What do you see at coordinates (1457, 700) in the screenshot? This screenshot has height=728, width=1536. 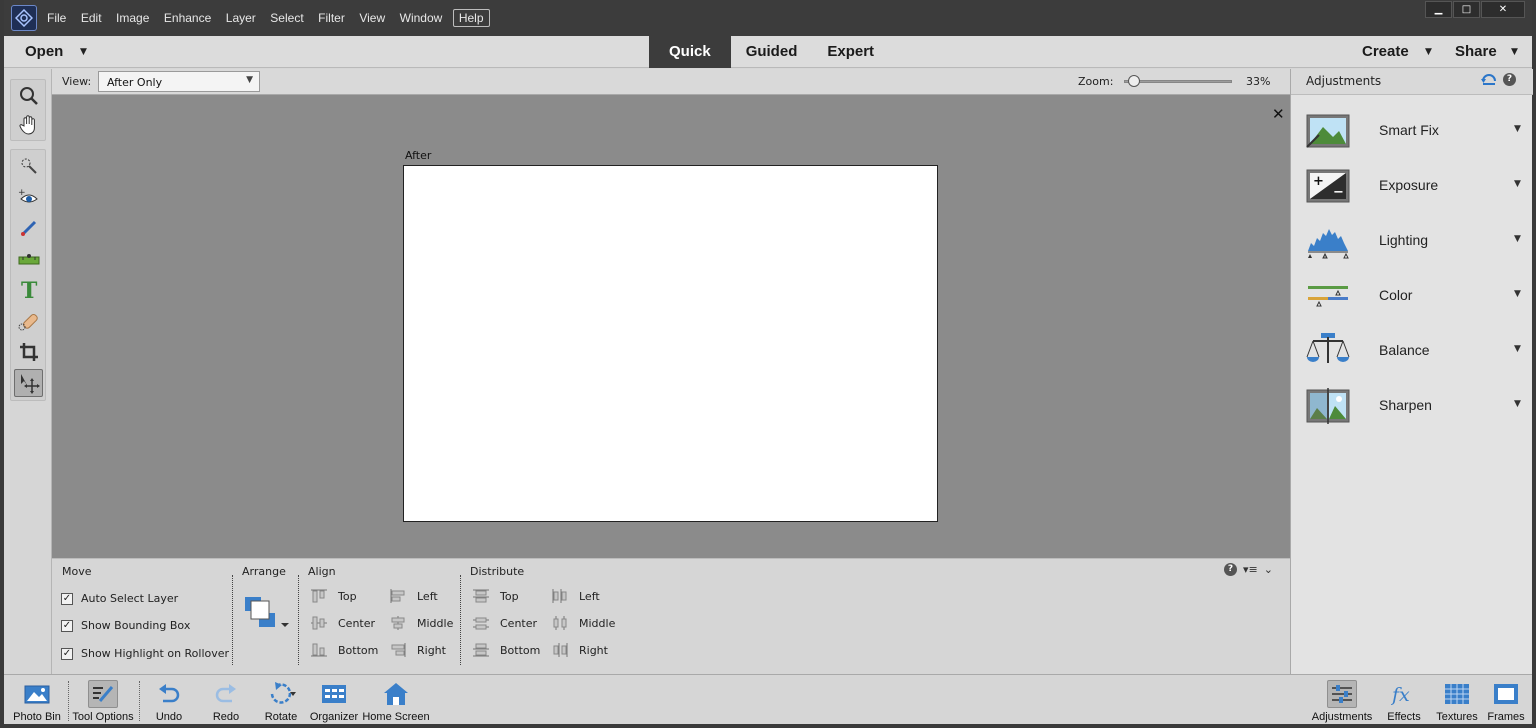 I see `textures-button: Textures` at bounding box center [1457, 700].